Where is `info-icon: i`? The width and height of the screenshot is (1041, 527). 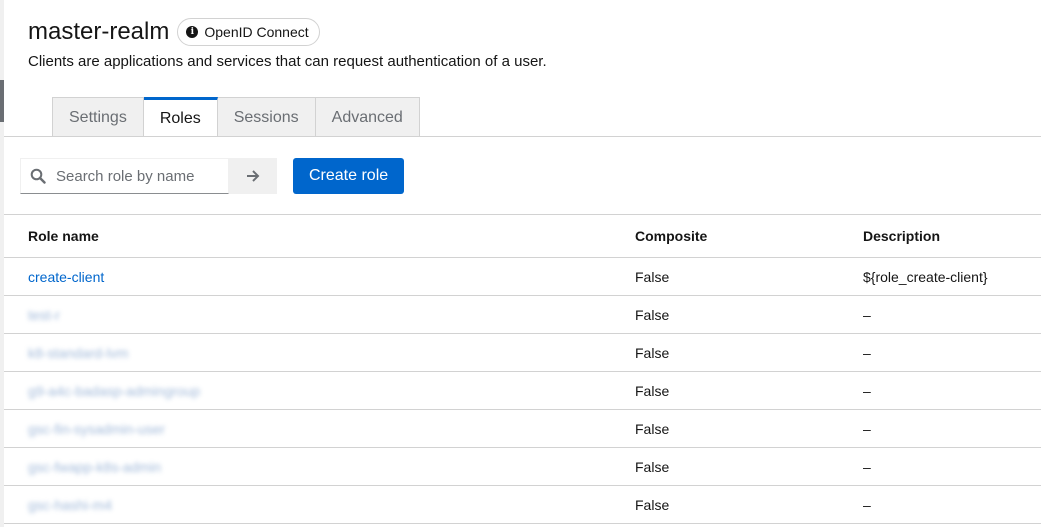 info-icon: i is located at coordinates (192, 32).